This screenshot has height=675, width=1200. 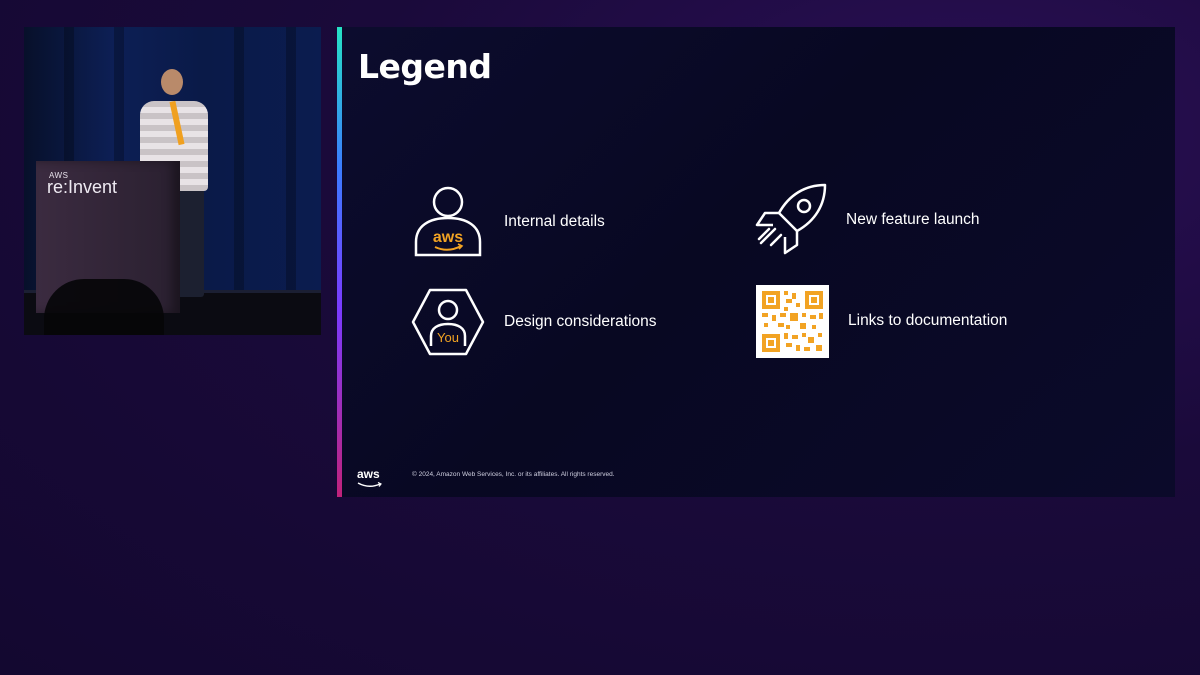 What do you see at coordinates (172, 181) in the screenshot?
I see `speaker-video: AWS re:Invent` at bounding box center [172, 181].